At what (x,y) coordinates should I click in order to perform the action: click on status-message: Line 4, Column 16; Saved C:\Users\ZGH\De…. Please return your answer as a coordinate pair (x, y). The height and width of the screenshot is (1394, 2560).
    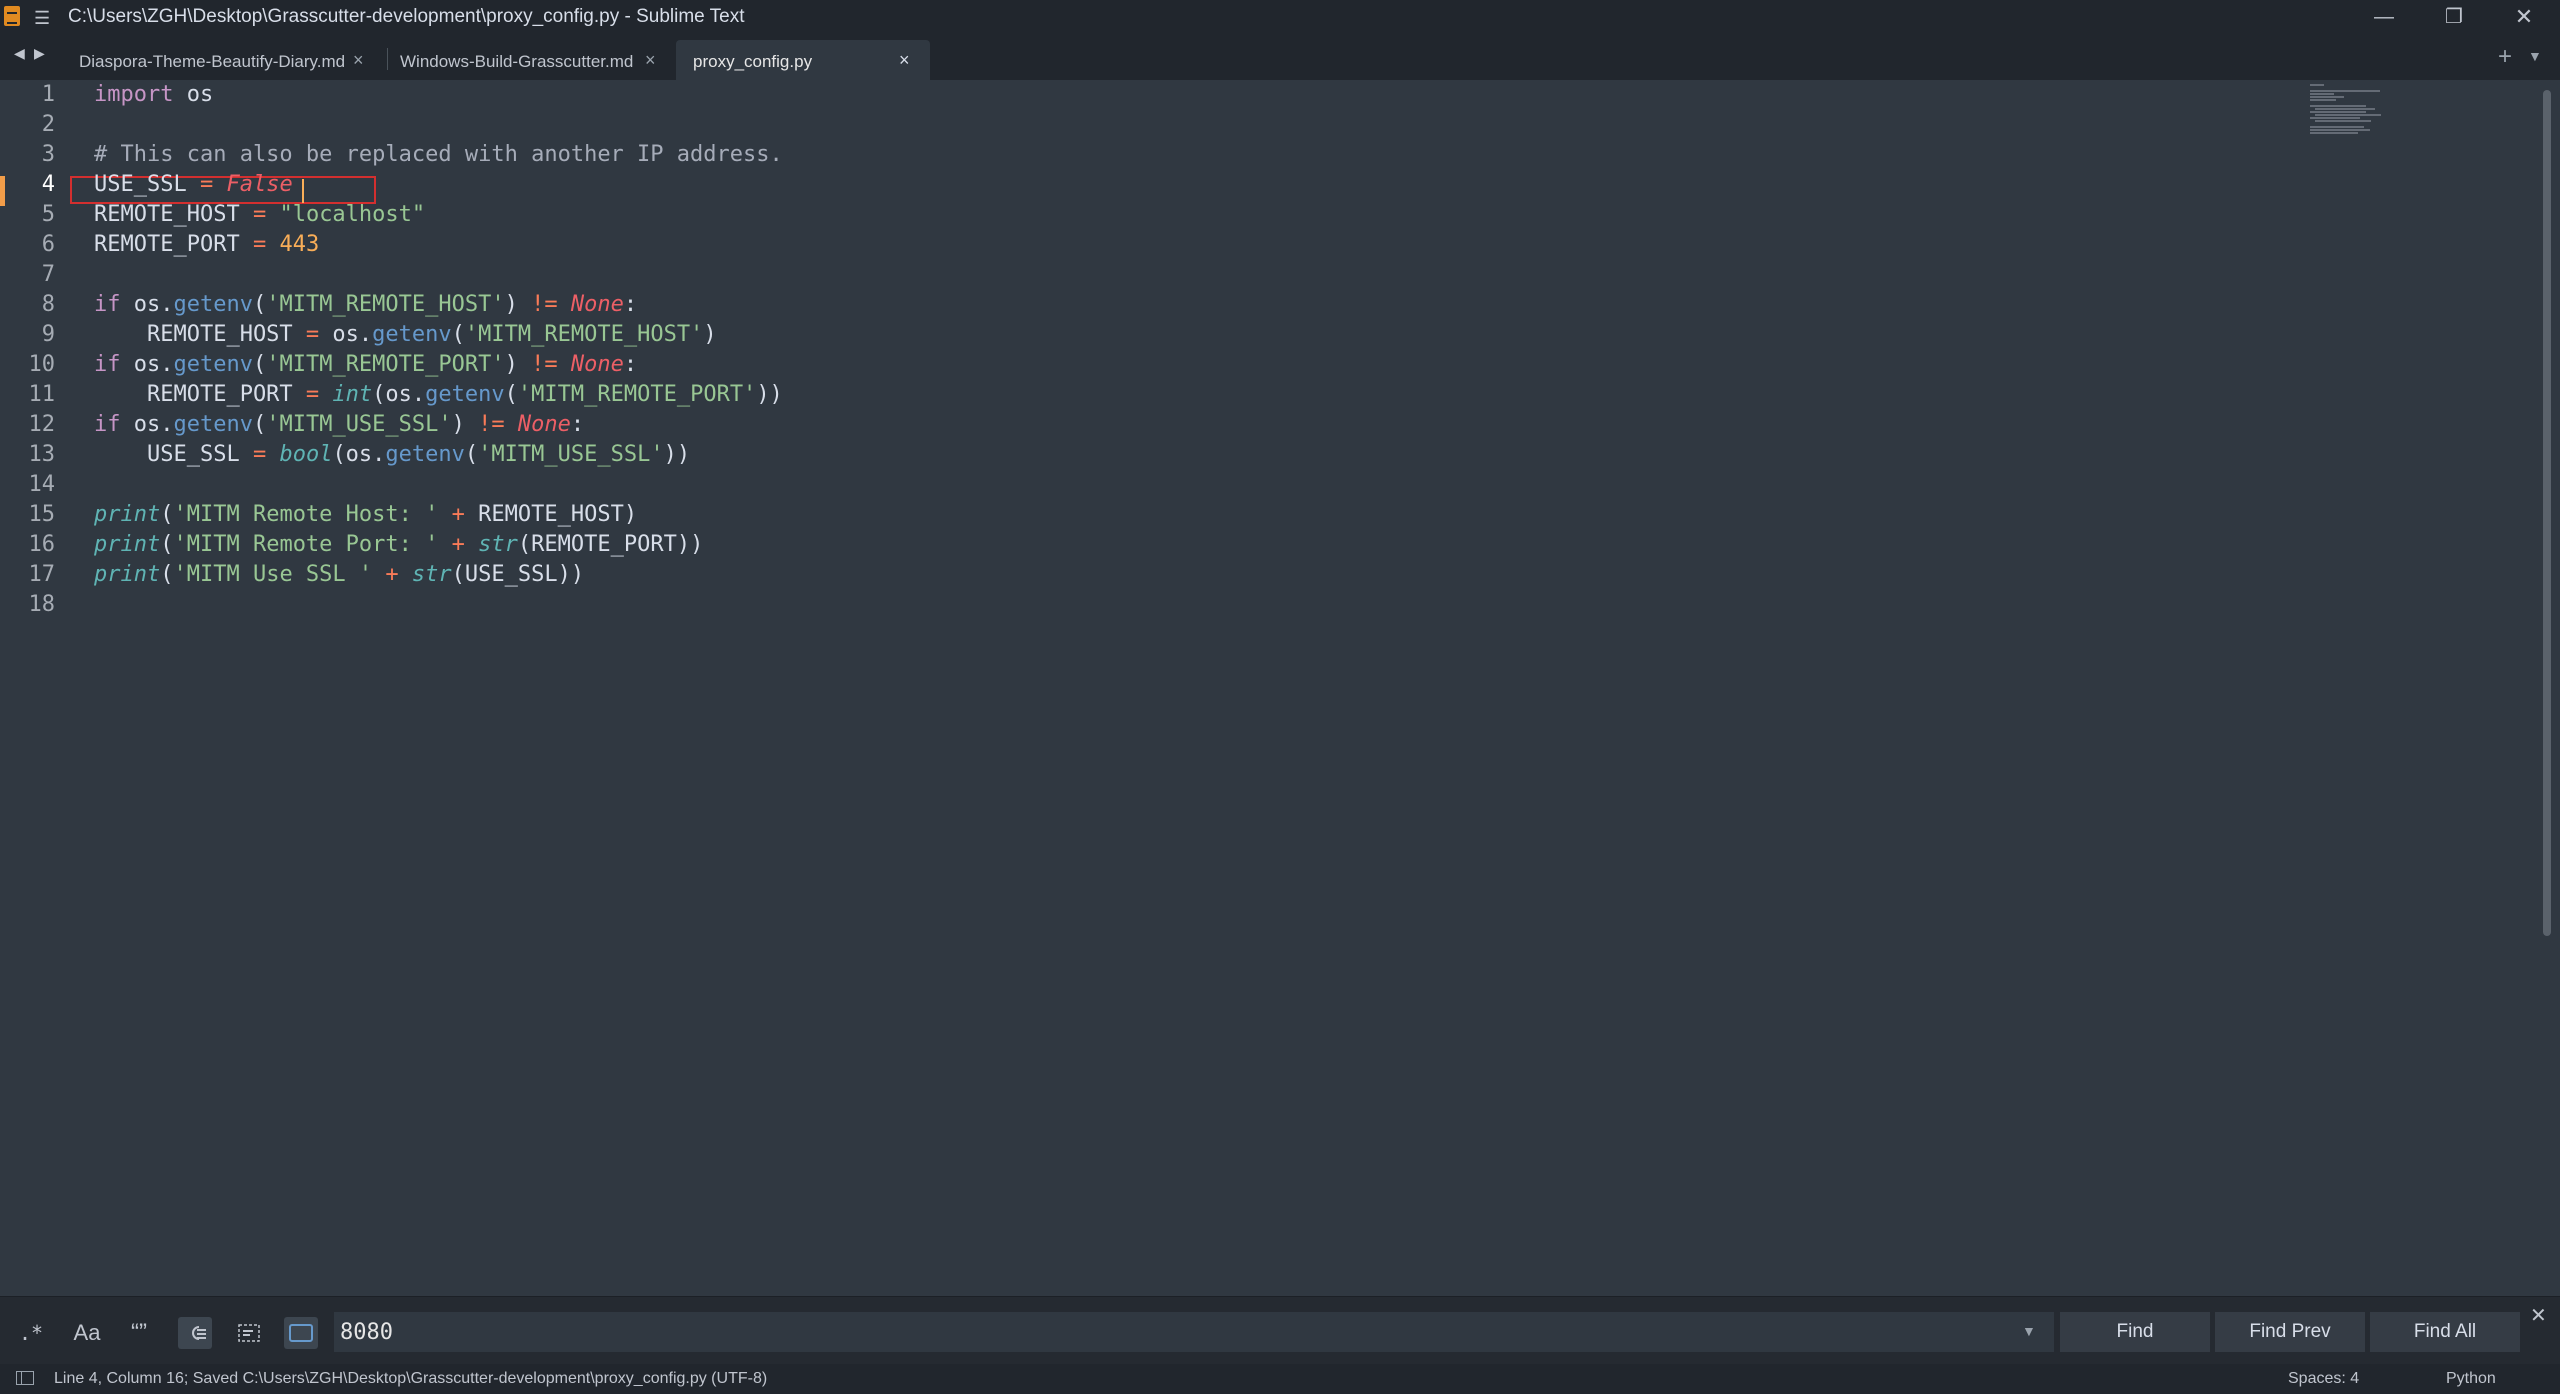
    Looking at the image, I should click on (411, 1378).